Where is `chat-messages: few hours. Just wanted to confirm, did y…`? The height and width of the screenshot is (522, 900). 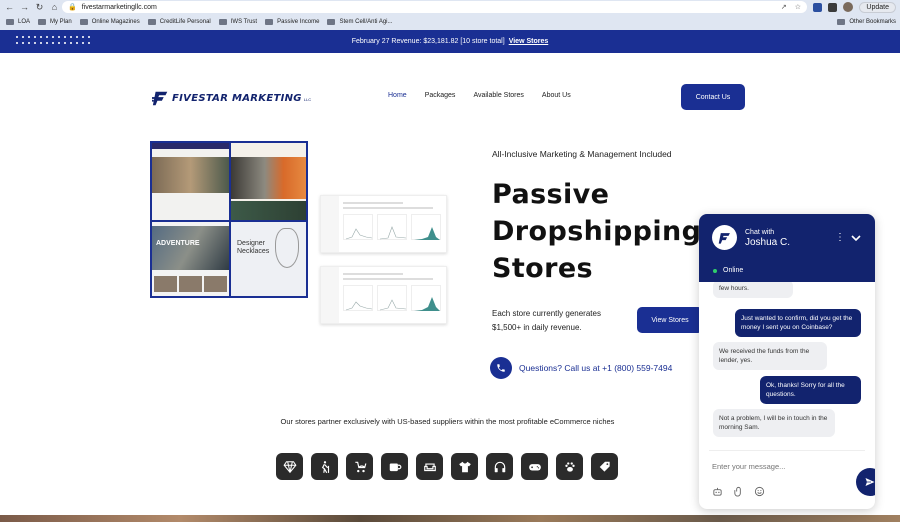
chat-messages: few hours. Just wanted to confirm, did y… is located at coordinates (787, 366).